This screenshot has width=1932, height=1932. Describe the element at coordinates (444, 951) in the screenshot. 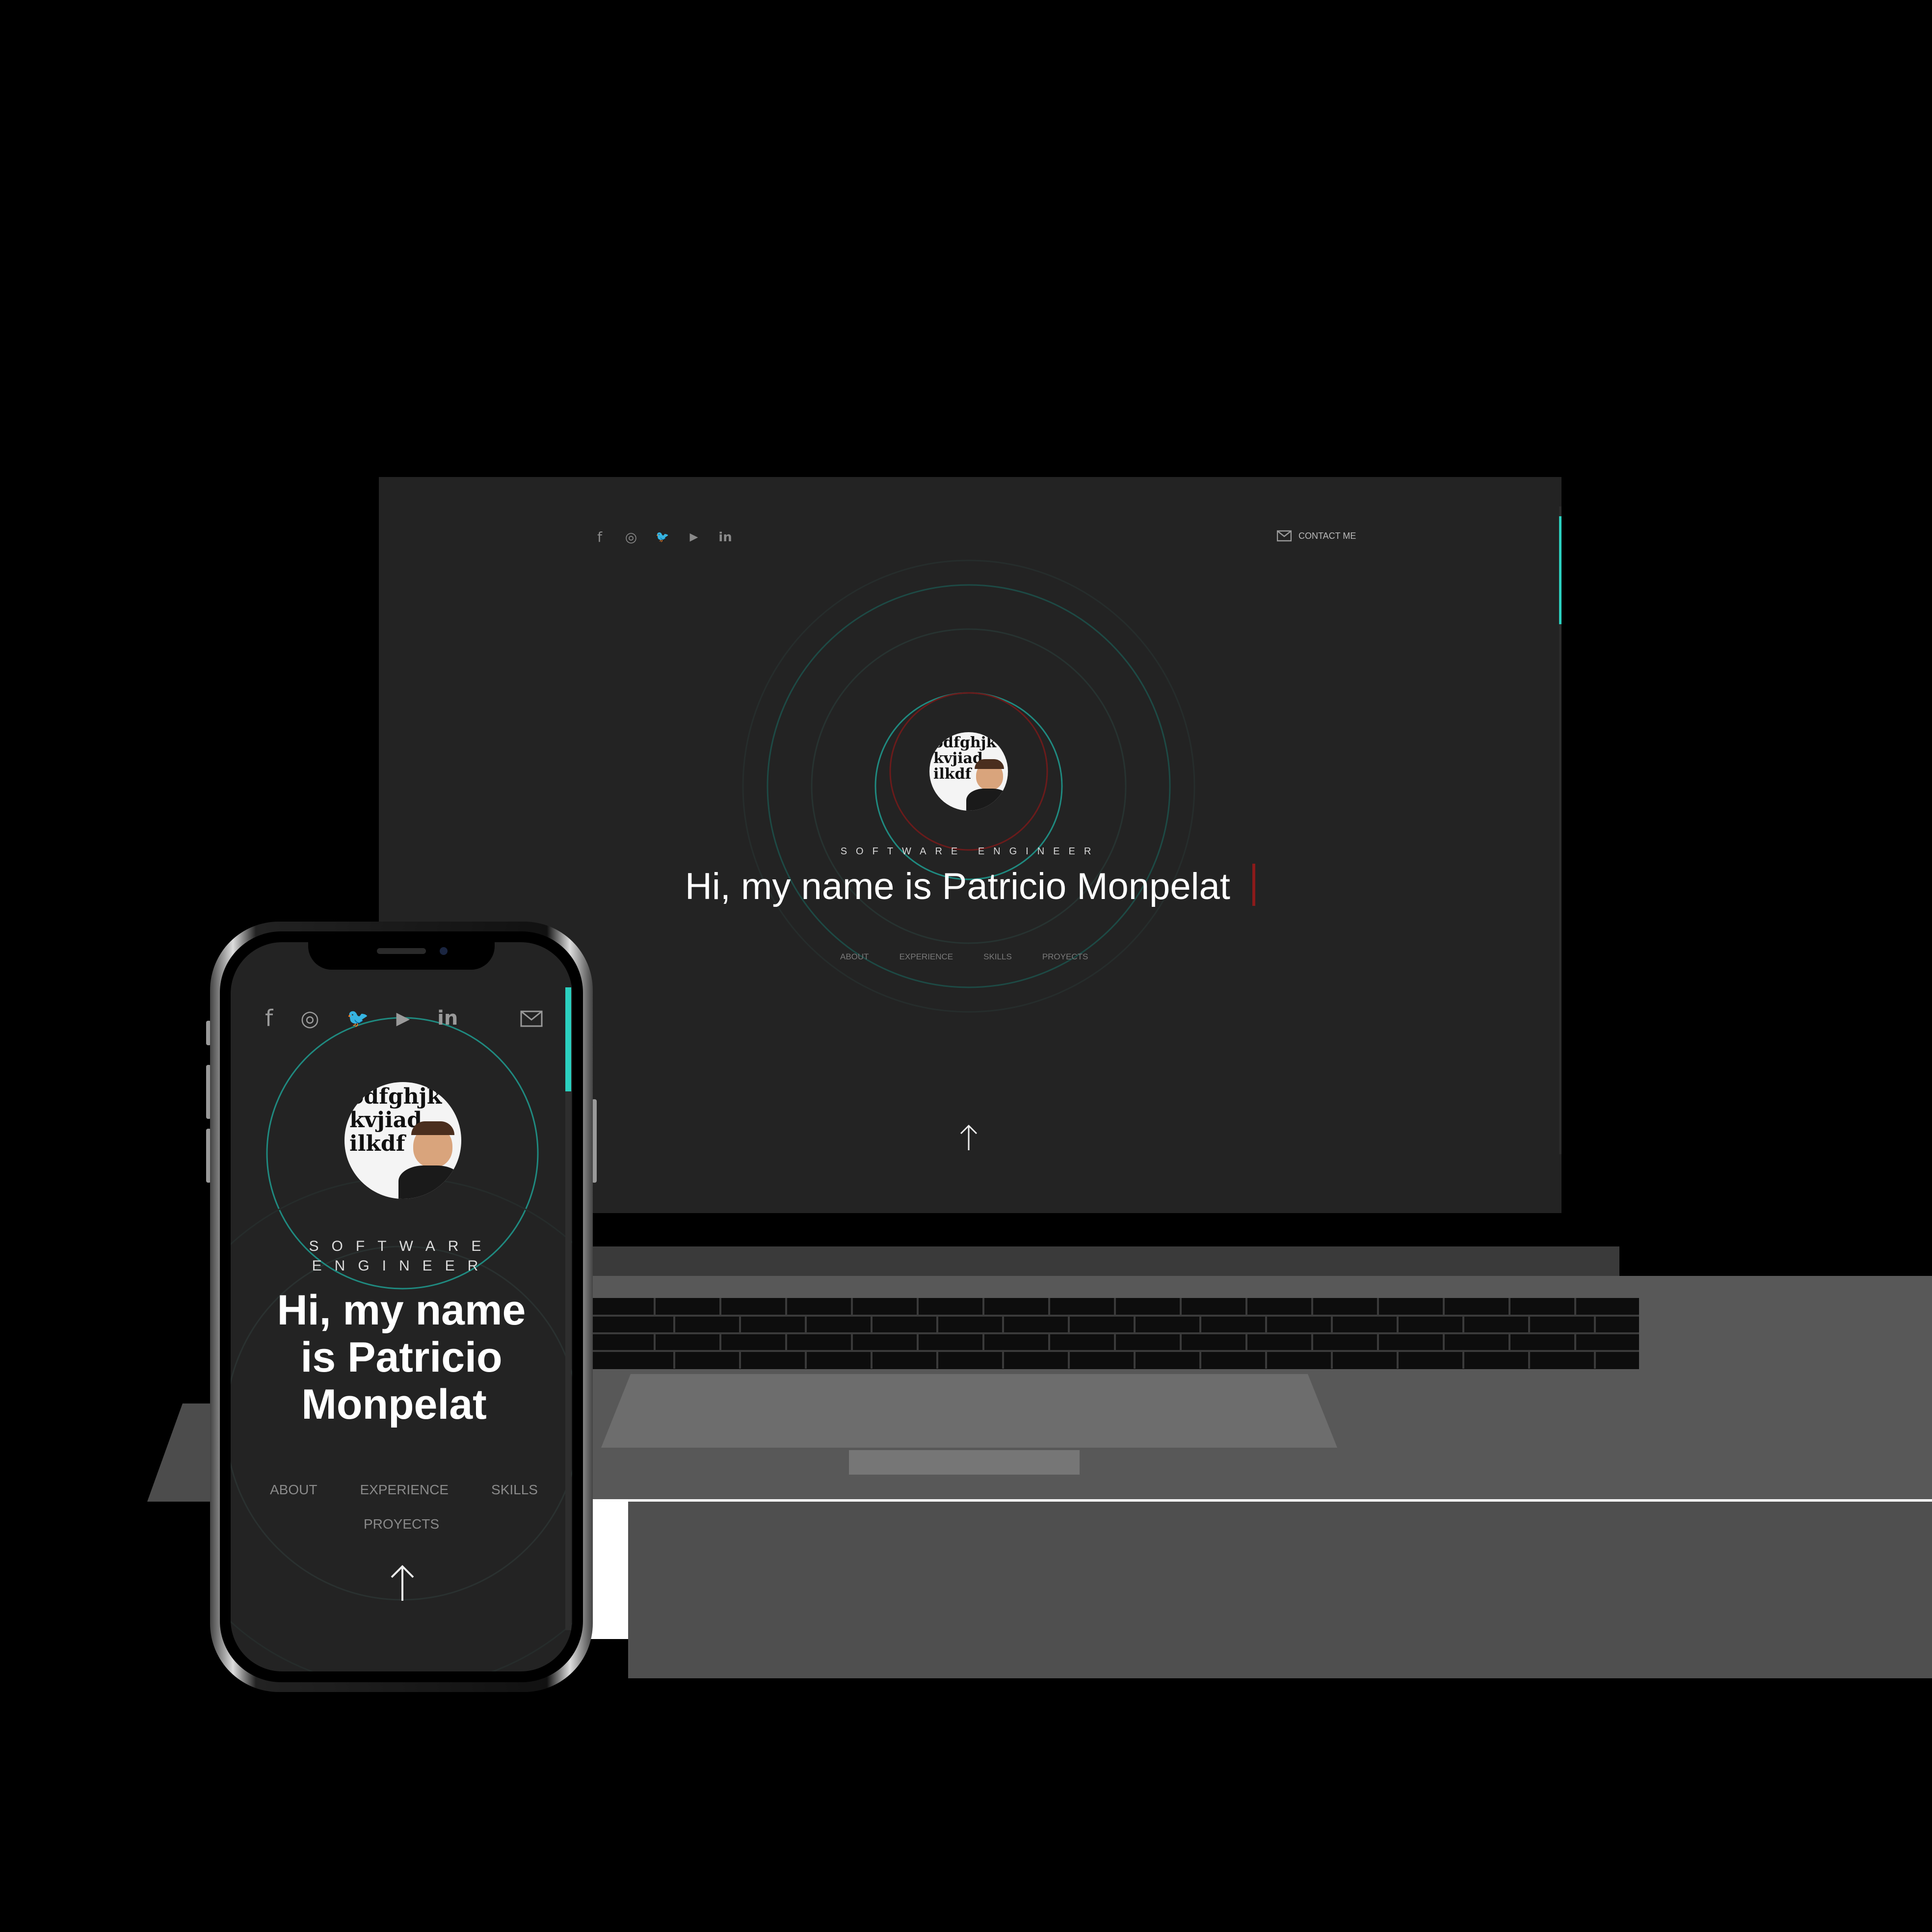

I see `phone-camera` at that location.